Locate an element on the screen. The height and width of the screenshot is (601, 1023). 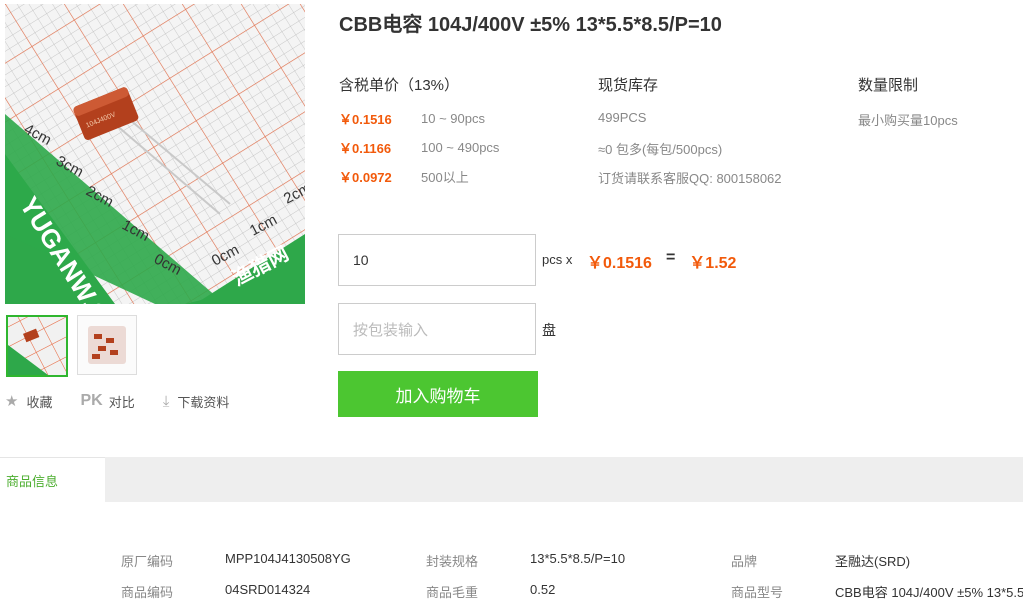
compare-label: 对比 is located at coordinates (121, 402).